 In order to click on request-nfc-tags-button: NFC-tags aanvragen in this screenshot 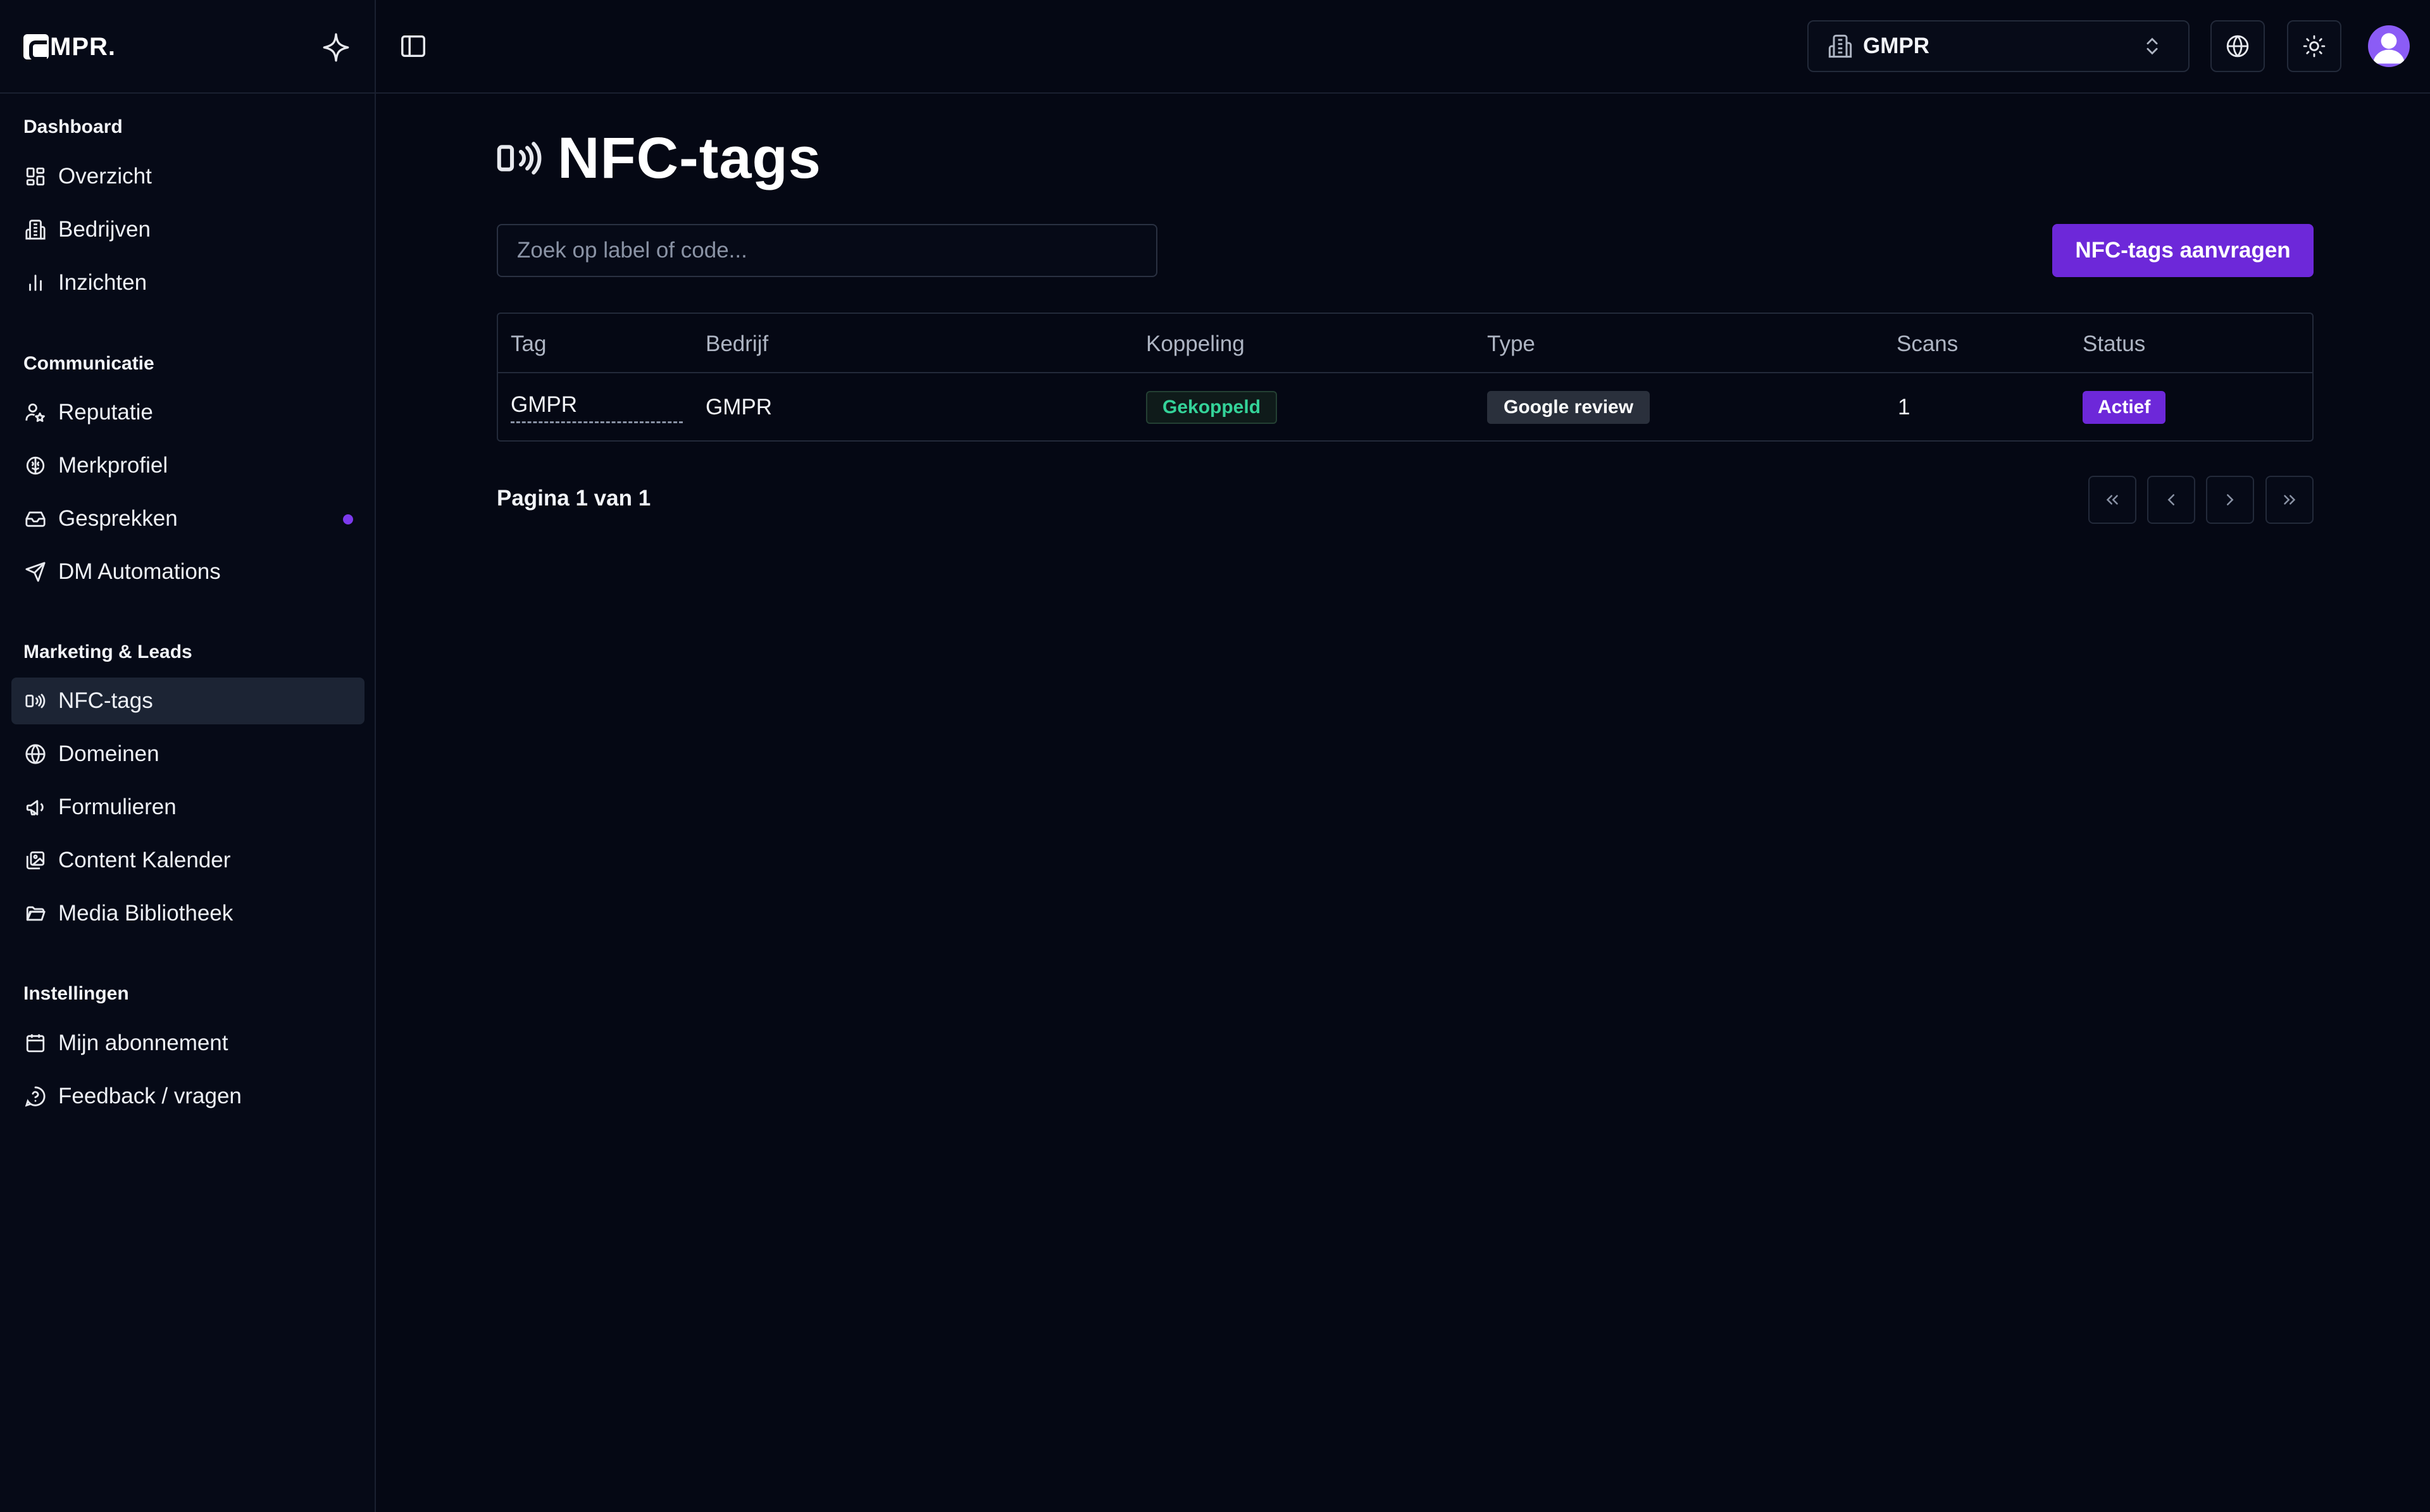, I will do `click(2183, 250)`.